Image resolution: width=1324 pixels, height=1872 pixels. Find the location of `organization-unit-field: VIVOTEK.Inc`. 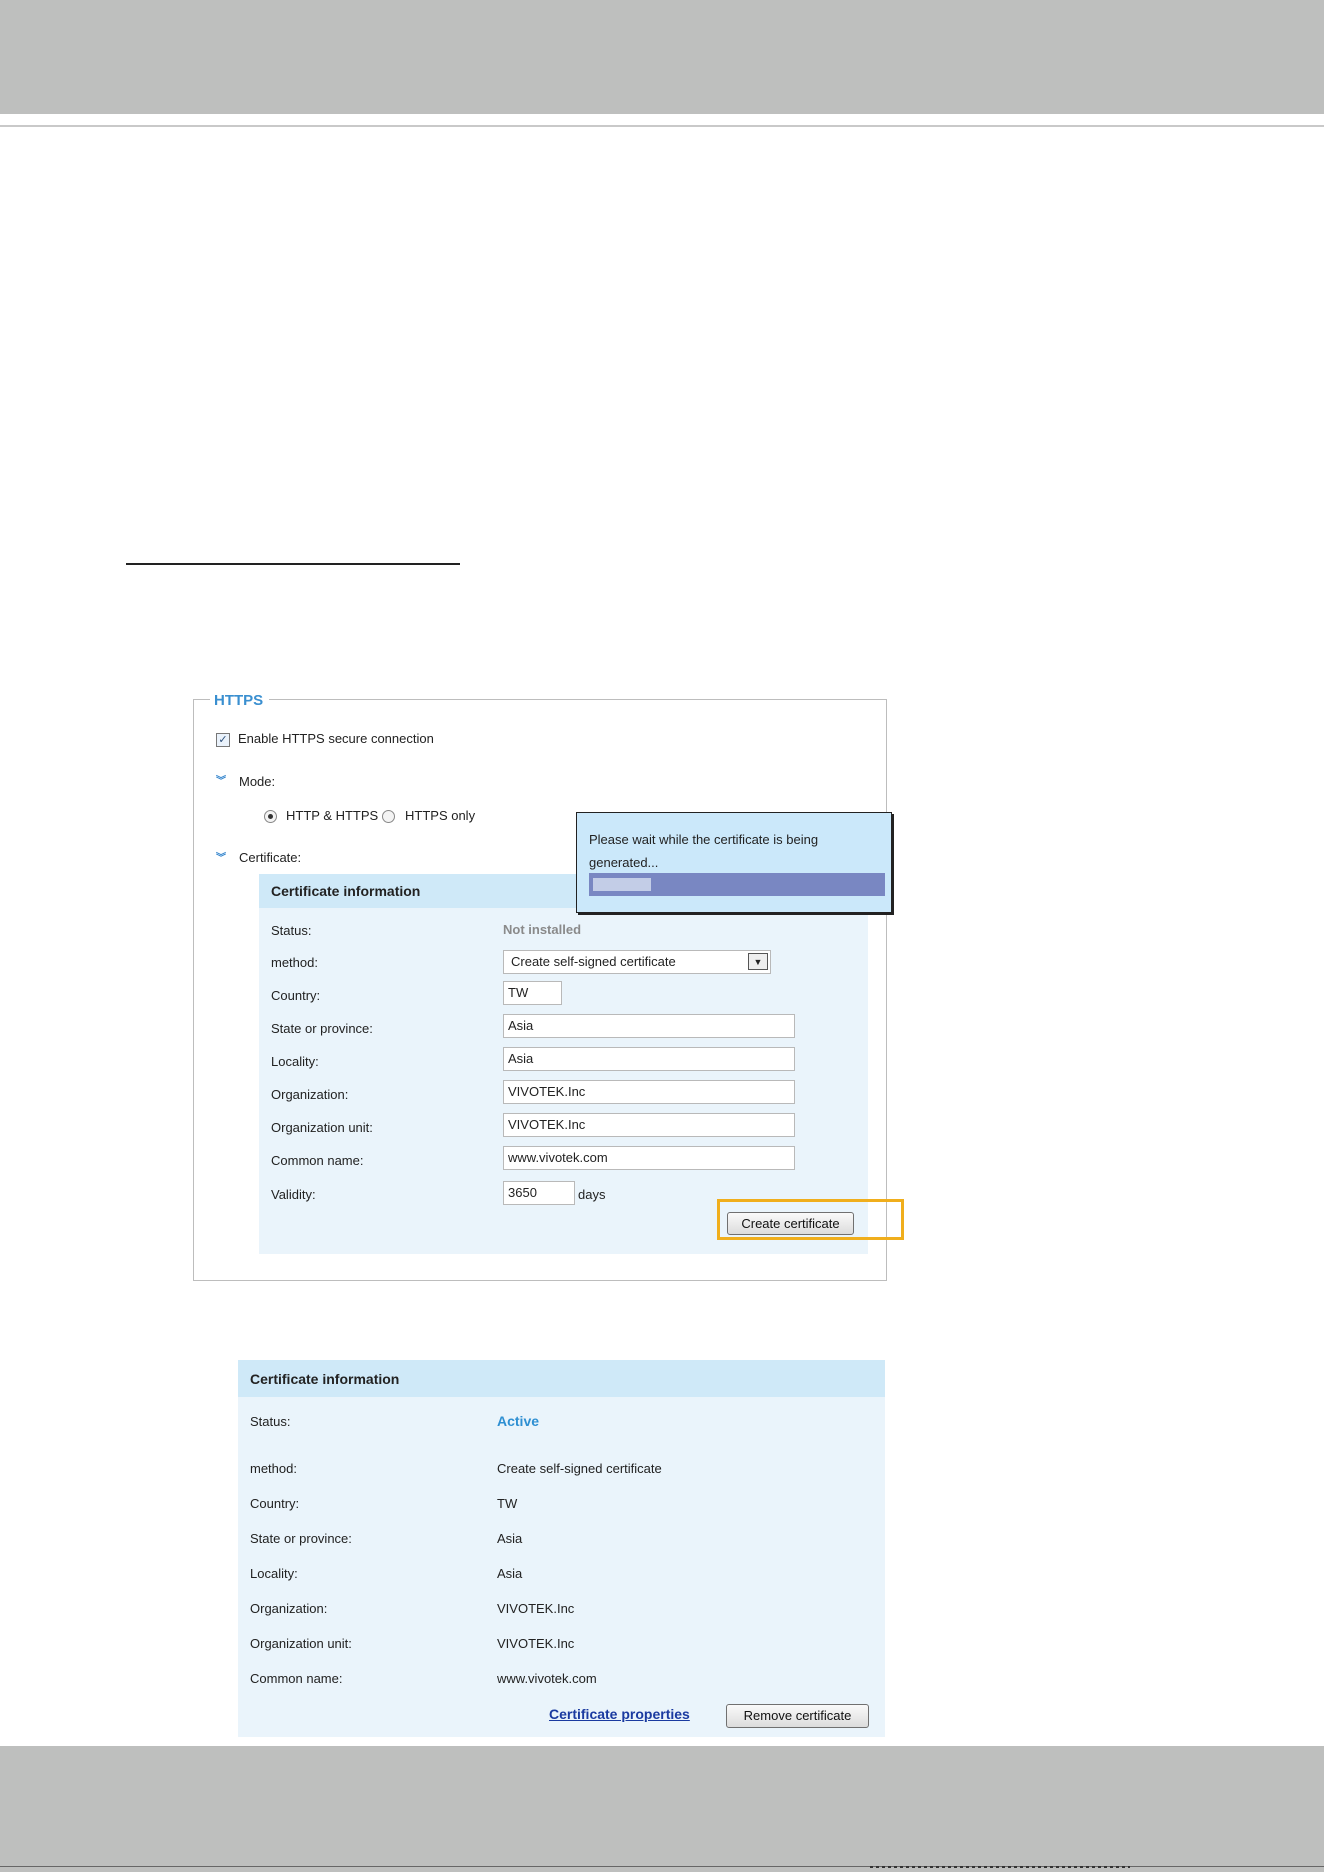

organization-unit-field: VIVOTEK.Inc is located at coordinates (649, 1125).